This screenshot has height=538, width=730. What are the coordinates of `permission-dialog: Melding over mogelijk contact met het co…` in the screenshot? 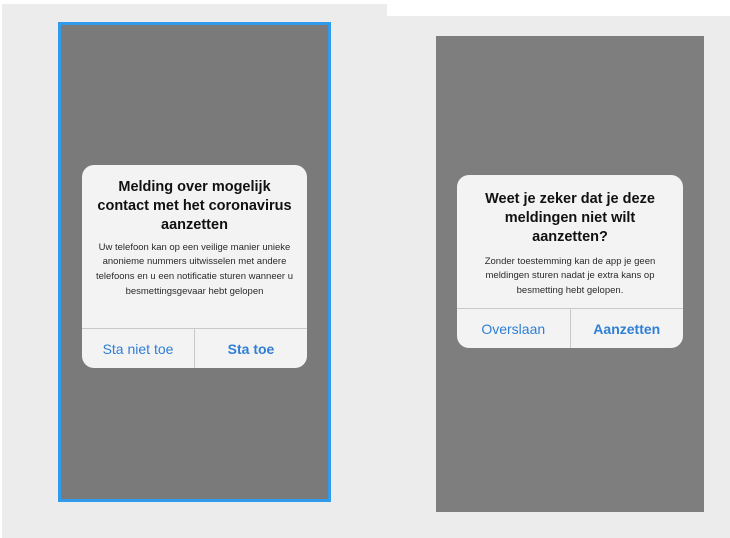 It's located at (194, 266).